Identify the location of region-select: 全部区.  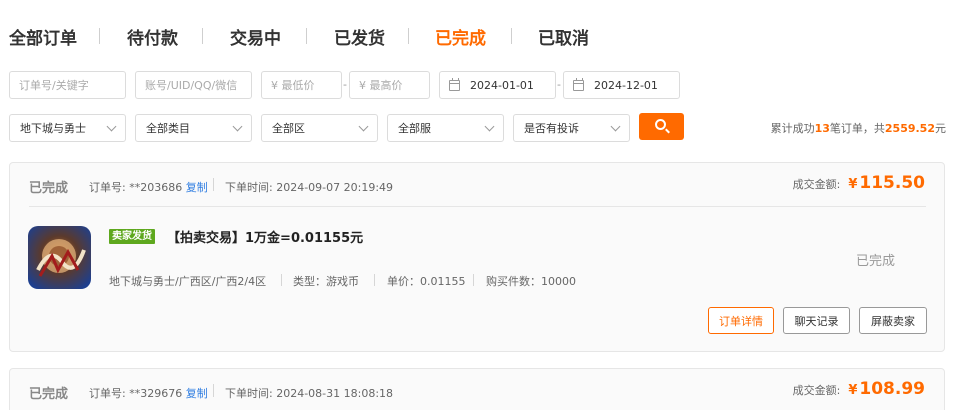
(319, 128).